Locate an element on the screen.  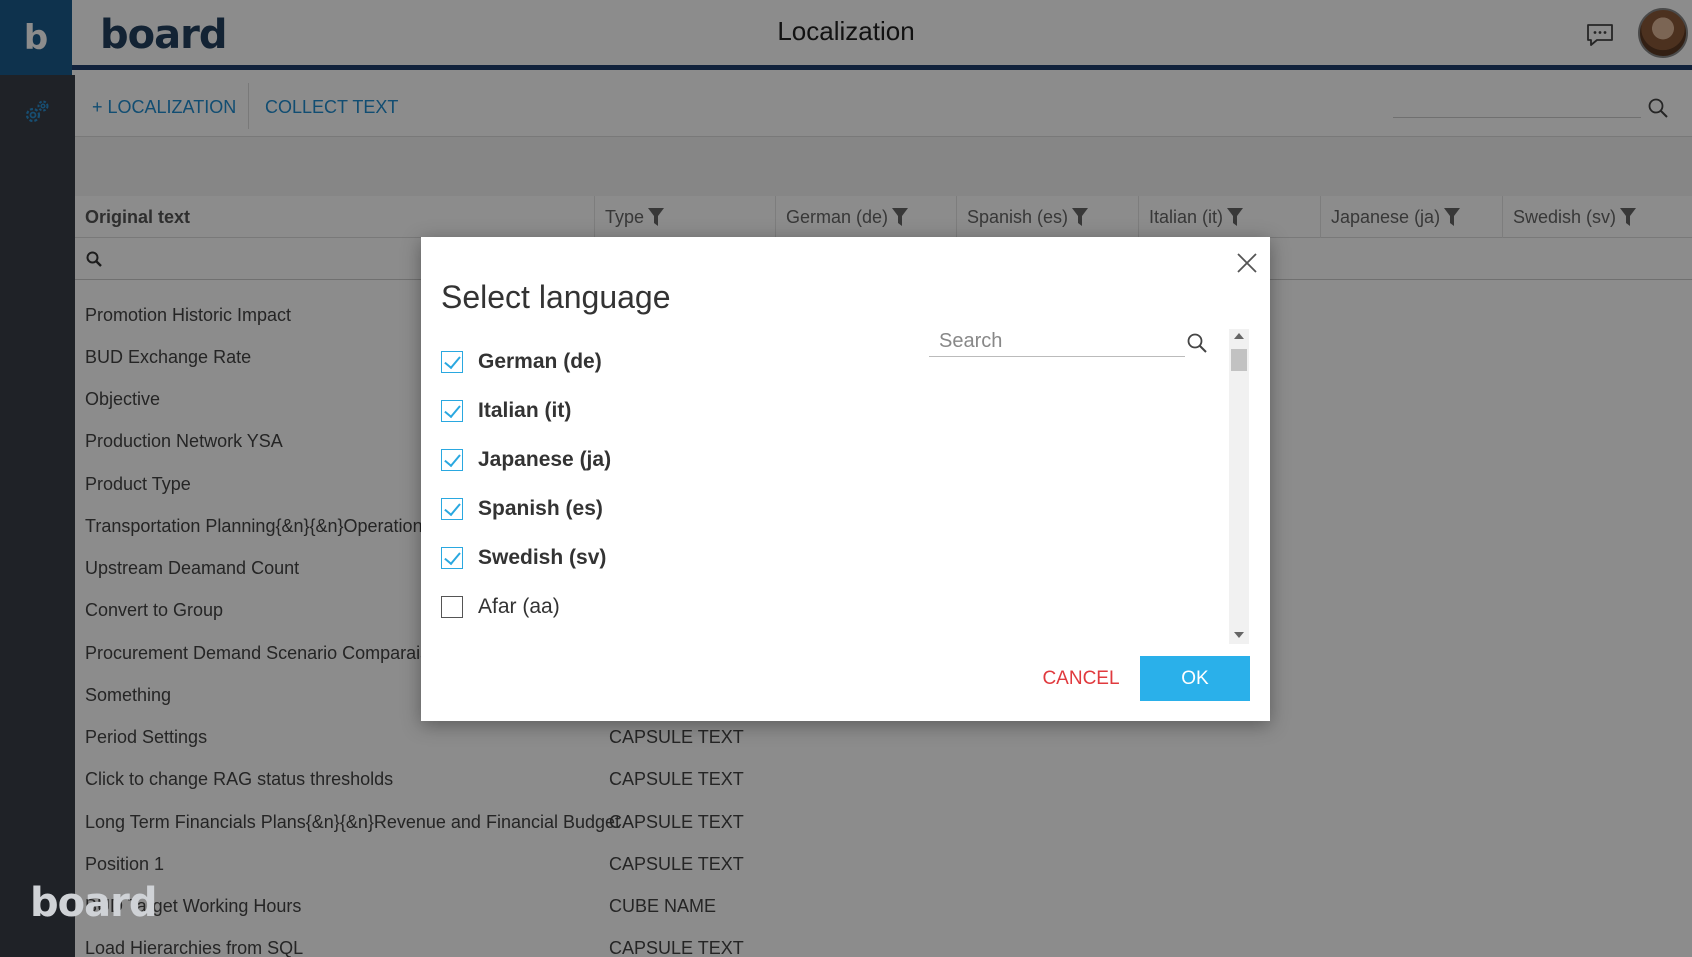
language-list-scrollbar is located at coordinates (1239, 486).